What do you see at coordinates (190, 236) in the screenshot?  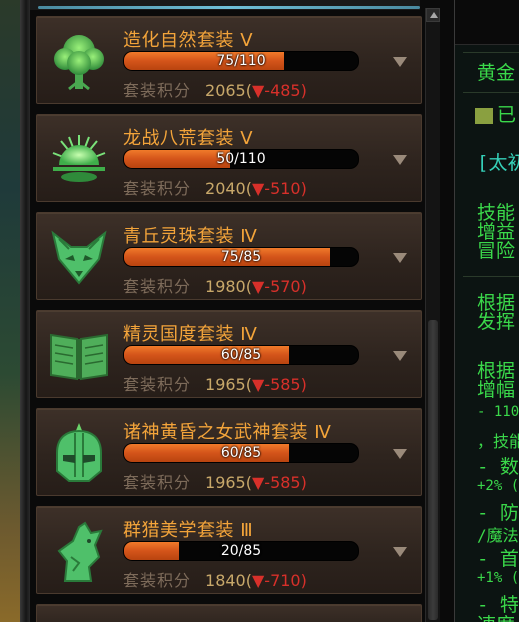 I see `set-name: 青丘灵珠套装 Ⅳ` at bounding box center [190, 236].